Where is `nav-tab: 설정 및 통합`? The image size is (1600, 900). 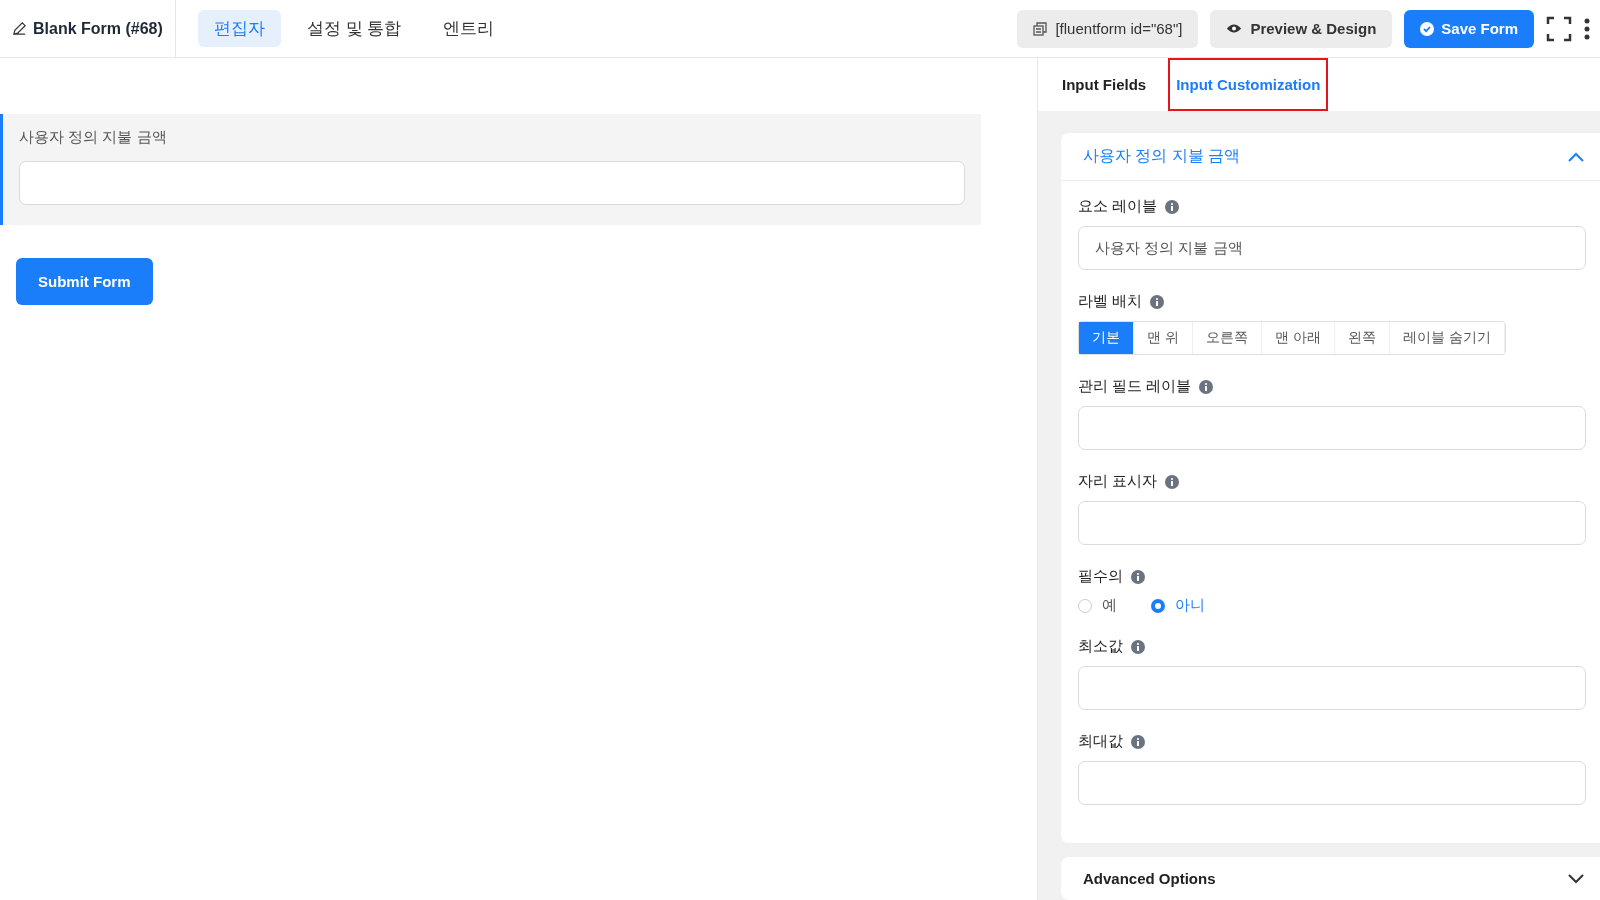
nav-tab: 설정 및 통합 is located at coordinates (354, 28).